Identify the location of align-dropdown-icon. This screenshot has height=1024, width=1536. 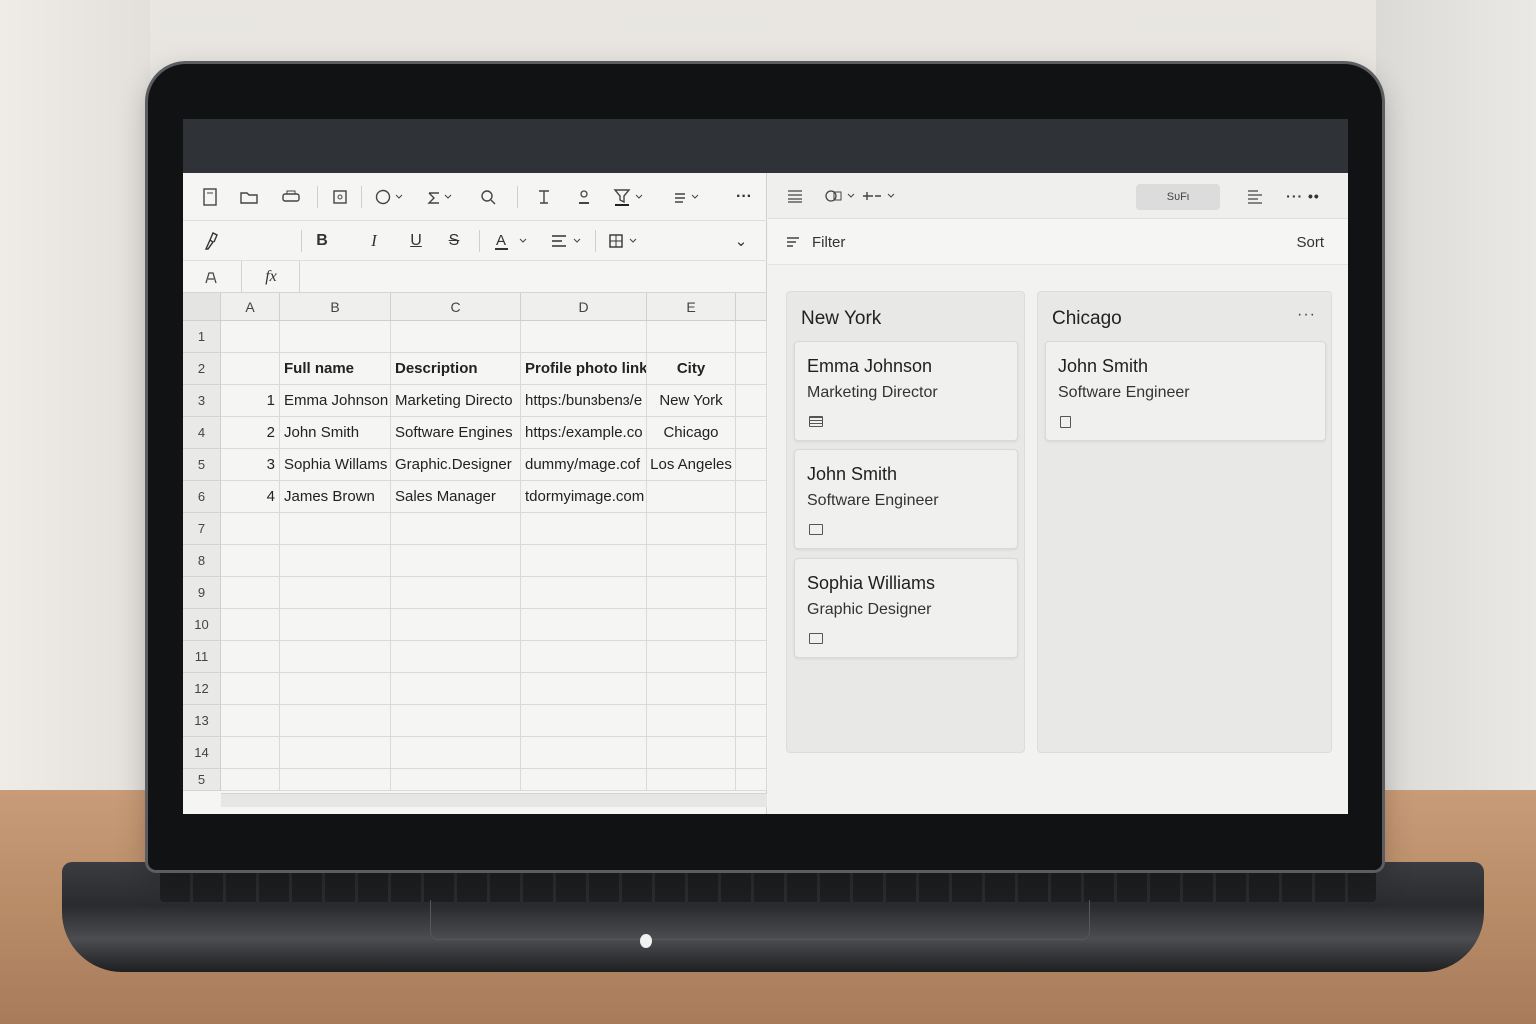
(567, 241).